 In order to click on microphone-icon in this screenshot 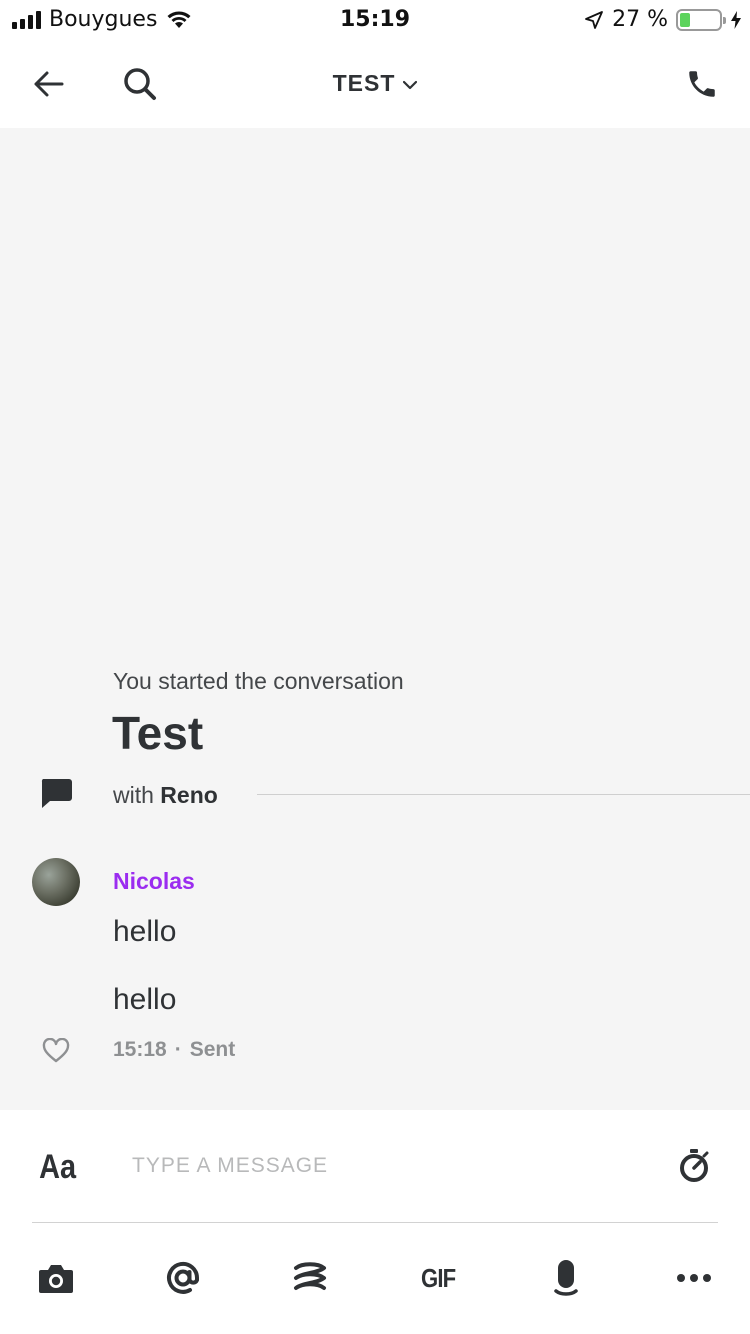, I will do `click(566, 1278)`.